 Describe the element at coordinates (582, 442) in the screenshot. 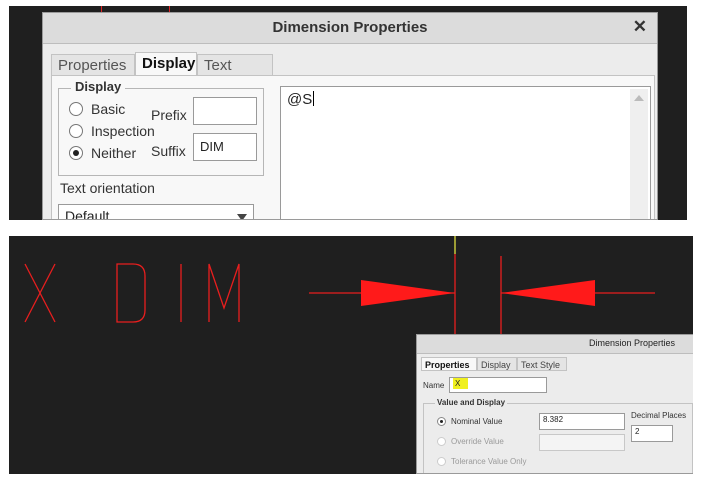

I see `override-value-input` at that location.